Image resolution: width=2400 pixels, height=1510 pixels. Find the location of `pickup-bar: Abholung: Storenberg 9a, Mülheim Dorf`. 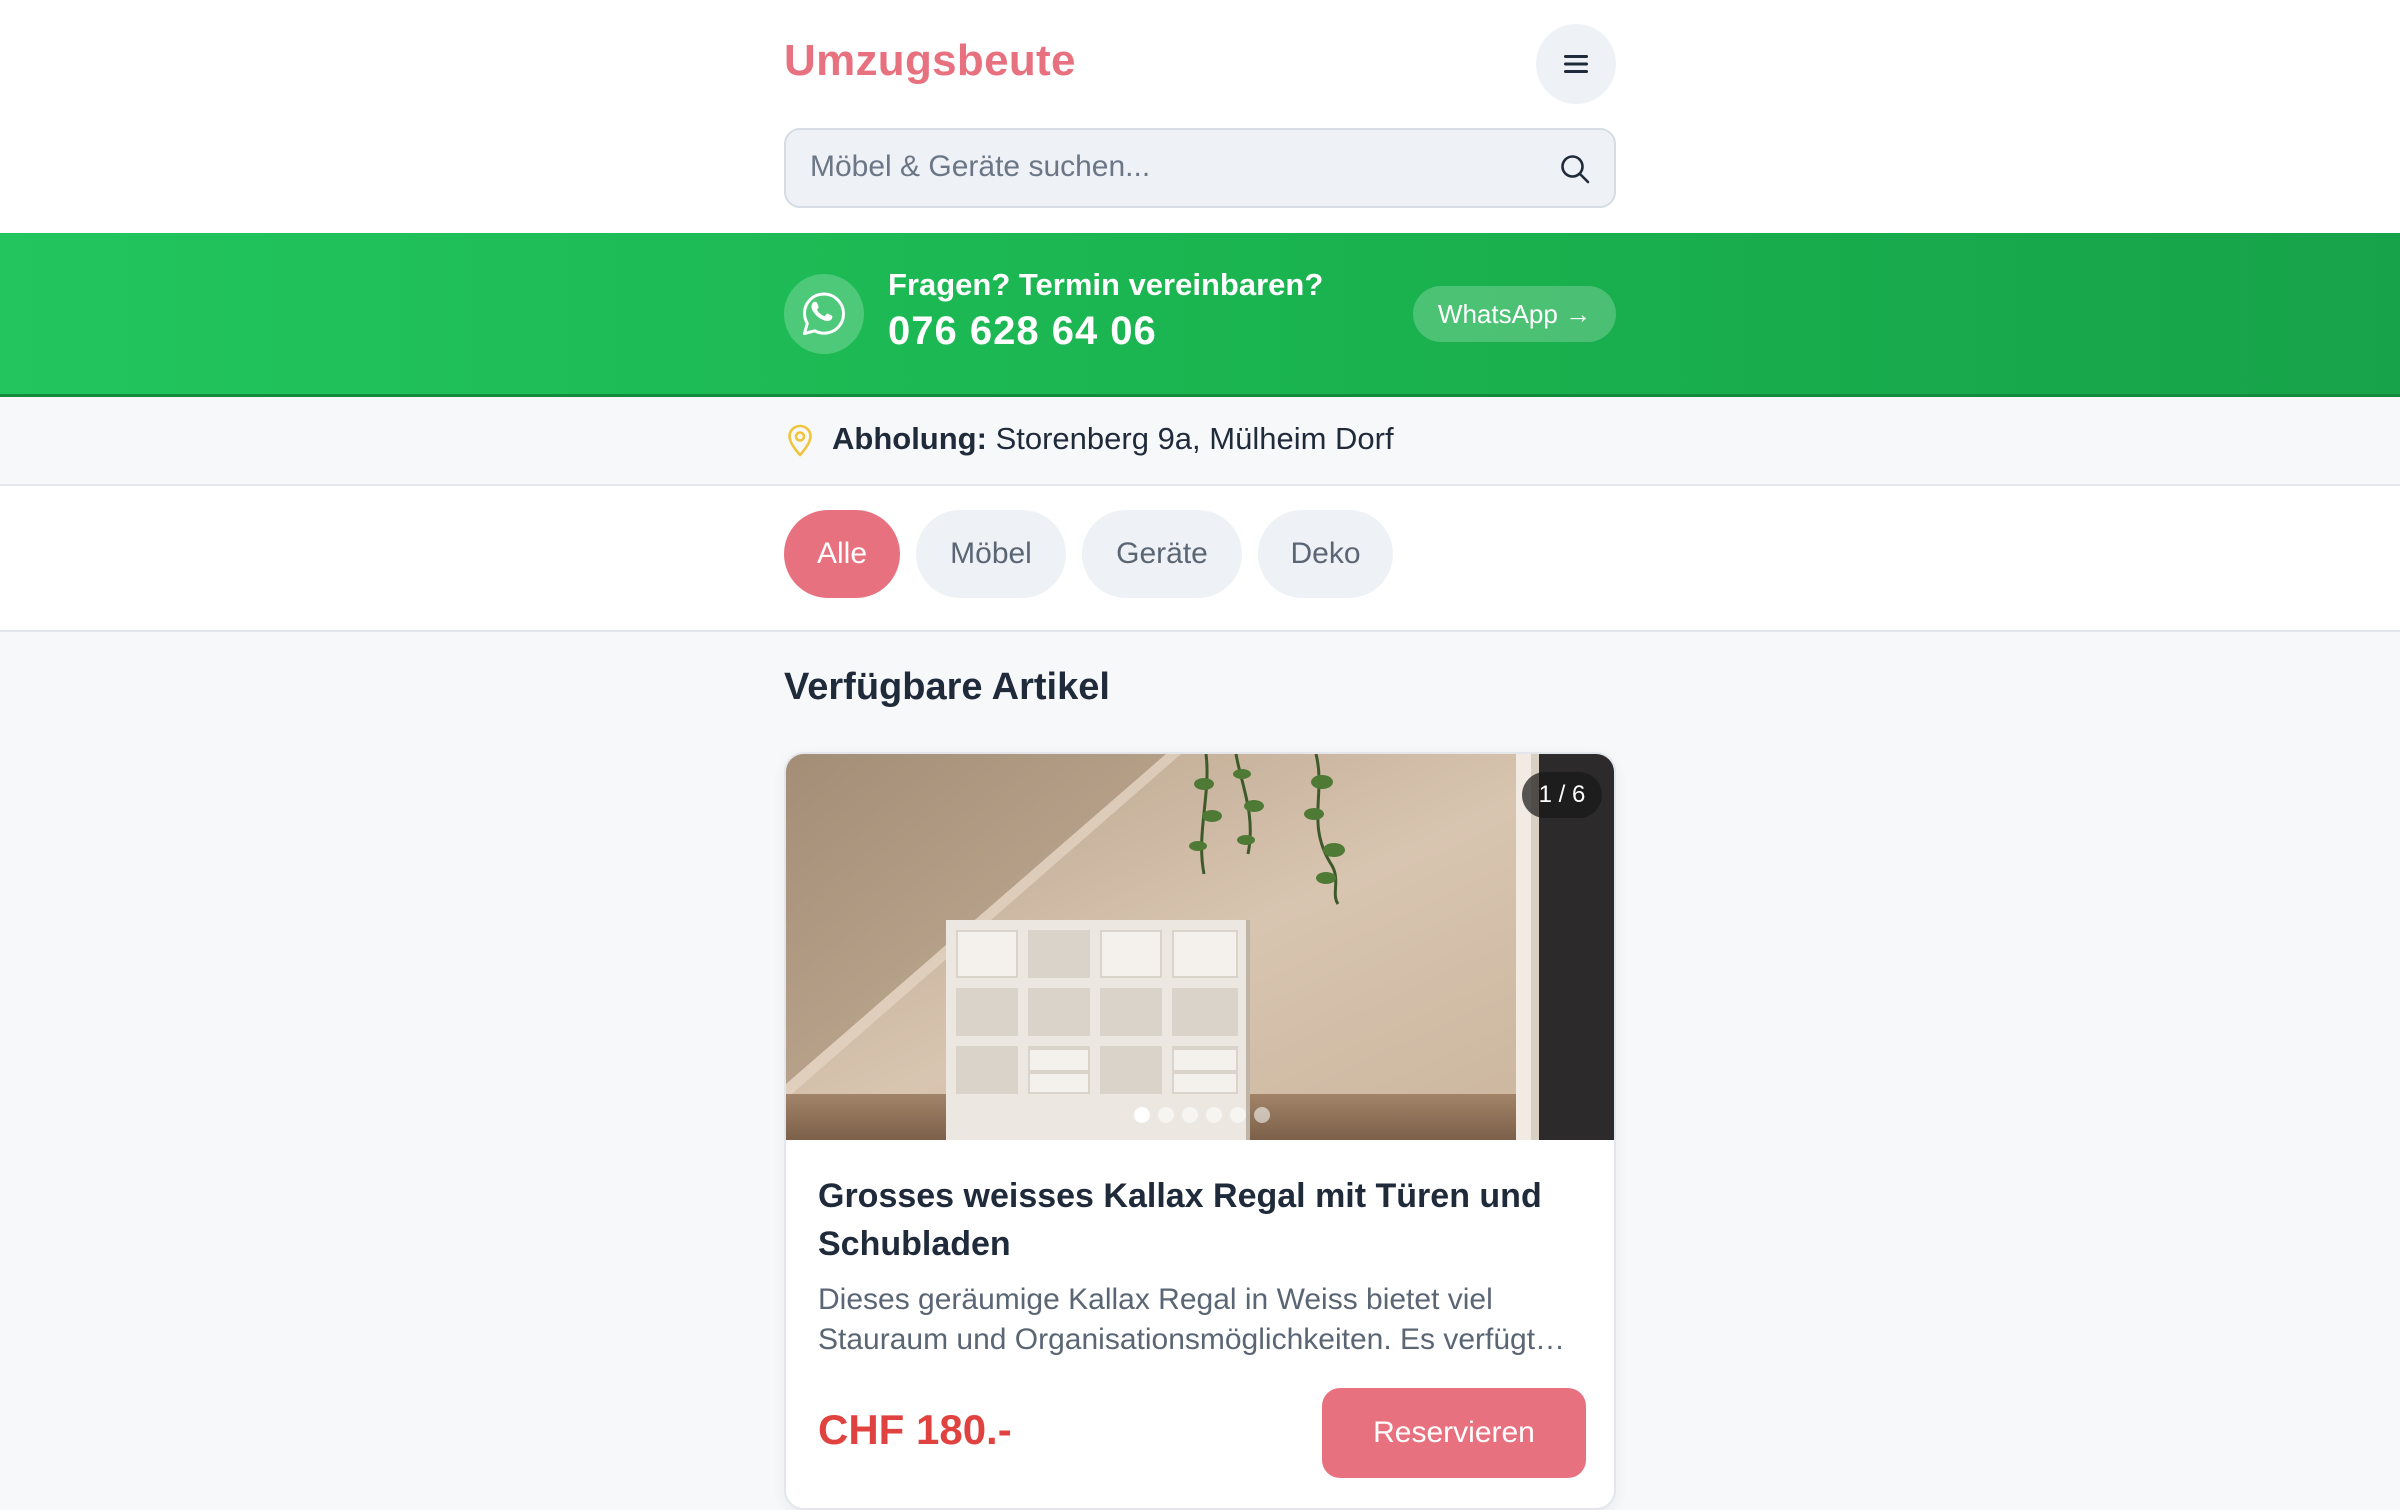

pickup-bar: Abholung: Storenberg 9a, Mülheim Dorf is located at coordinates (1200, 441).